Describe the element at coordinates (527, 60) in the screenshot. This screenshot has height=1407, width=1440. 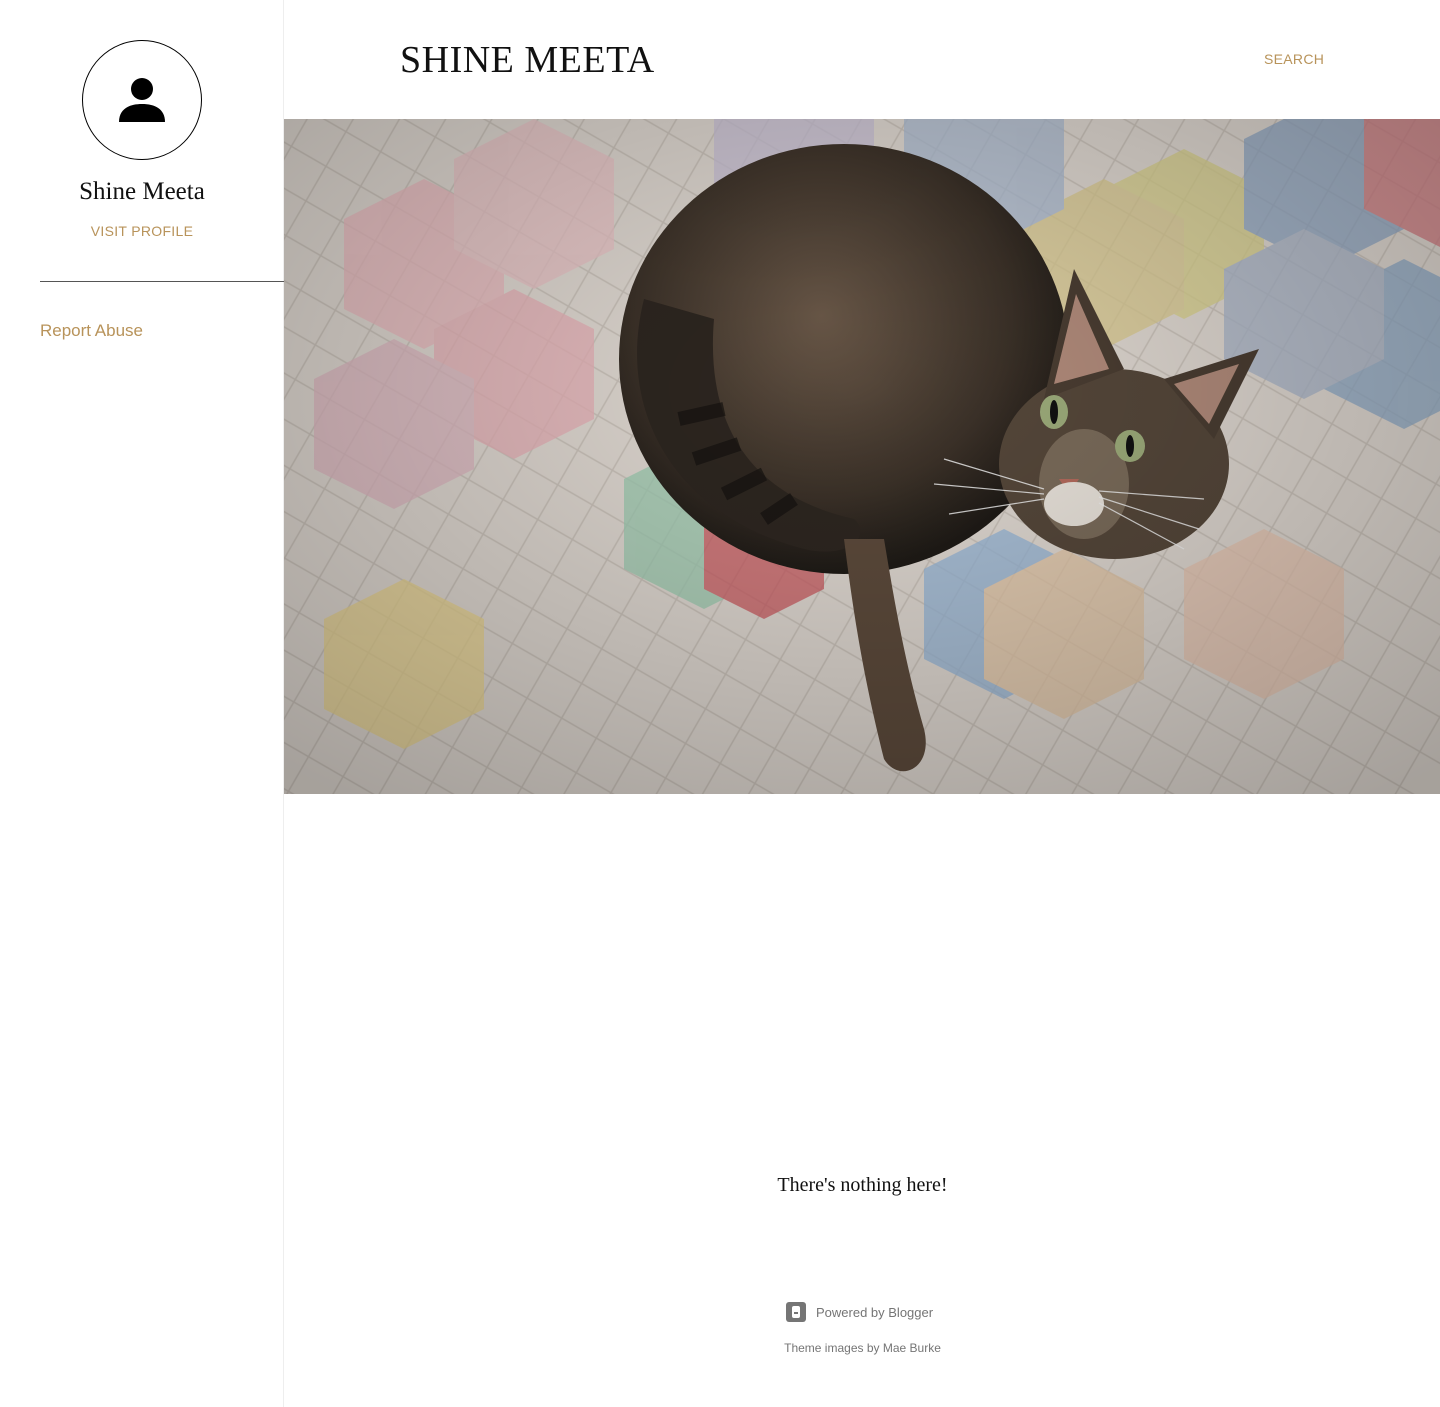
I see `site-title: SHINE MEETA` at that location.